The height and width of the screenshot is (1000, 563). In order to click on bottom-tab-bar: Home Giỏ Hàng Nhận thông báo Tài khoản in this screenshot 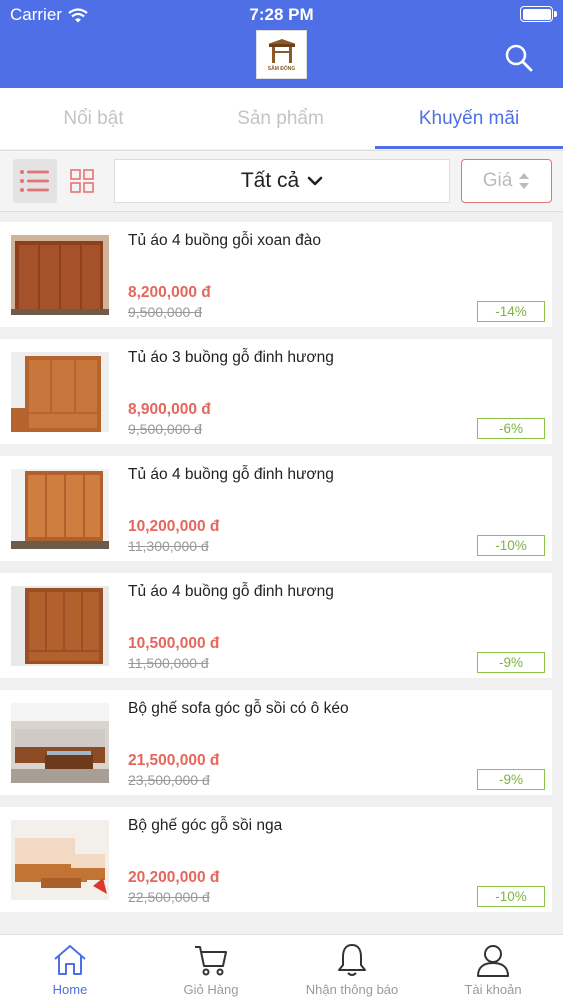, I will do `click(281, 967)`.